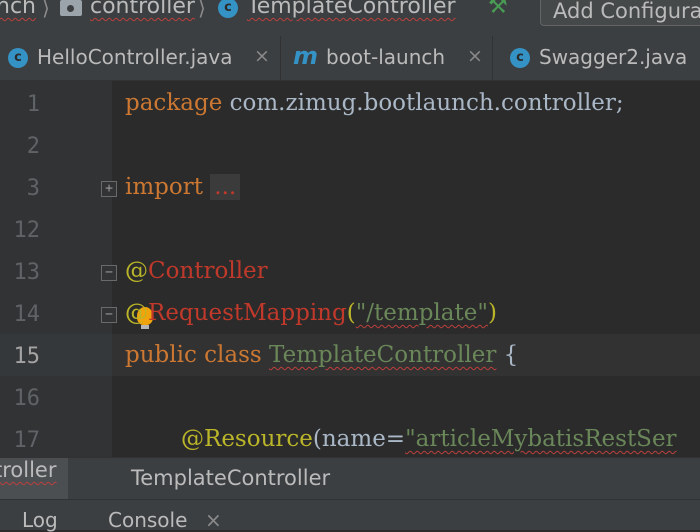 The width and height of the screenshot is (700, 532). I want to click on code-line: @Controller, so click(196, 271).